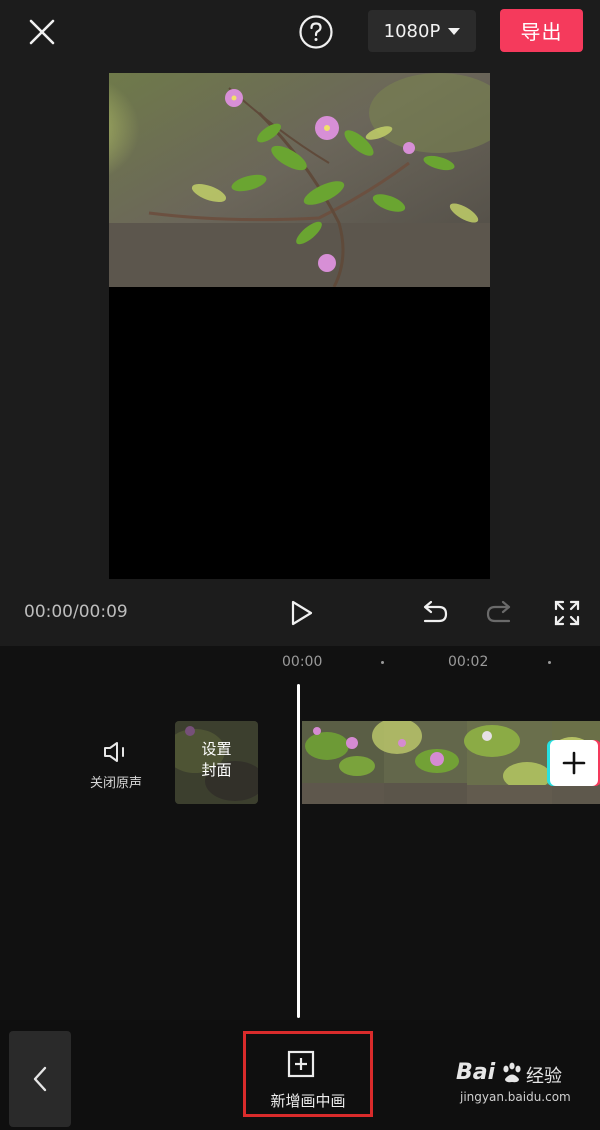  I want to click on speaker-icon, so click(114, 752).